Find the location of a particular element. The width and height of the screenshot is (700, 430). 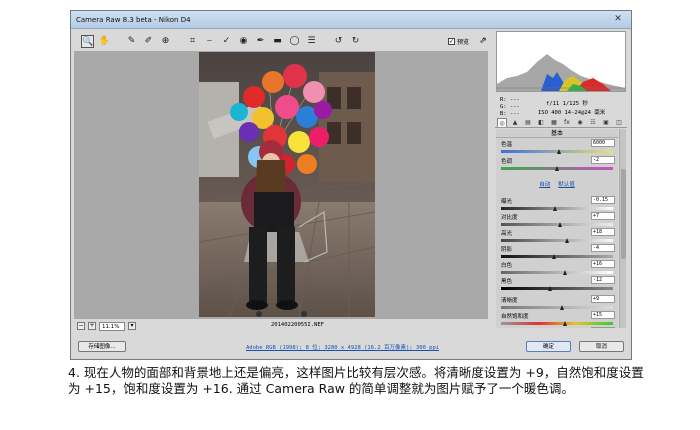

slider-value-field: -0.15 is located at coordinates (603, 200).